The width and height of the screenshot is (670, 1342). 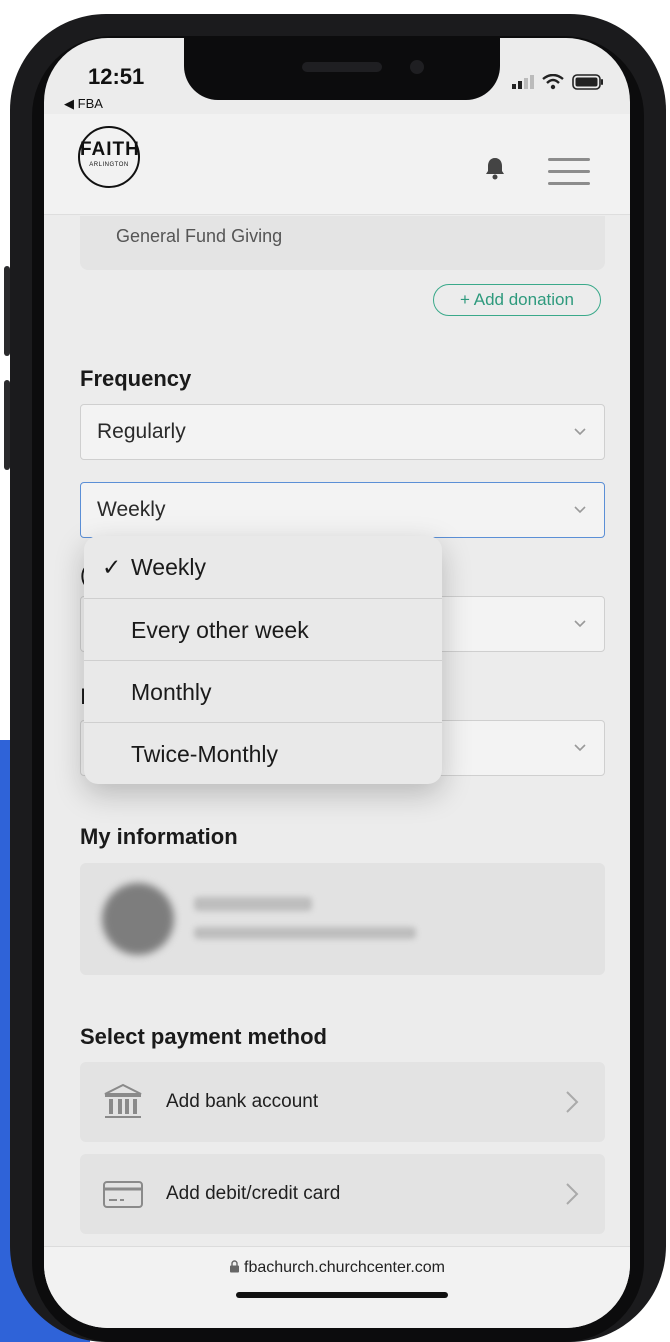 What do you see at coordinates (587, 82) in the screenshot?
I see `battery-icon` at bounding box center [587, 82].